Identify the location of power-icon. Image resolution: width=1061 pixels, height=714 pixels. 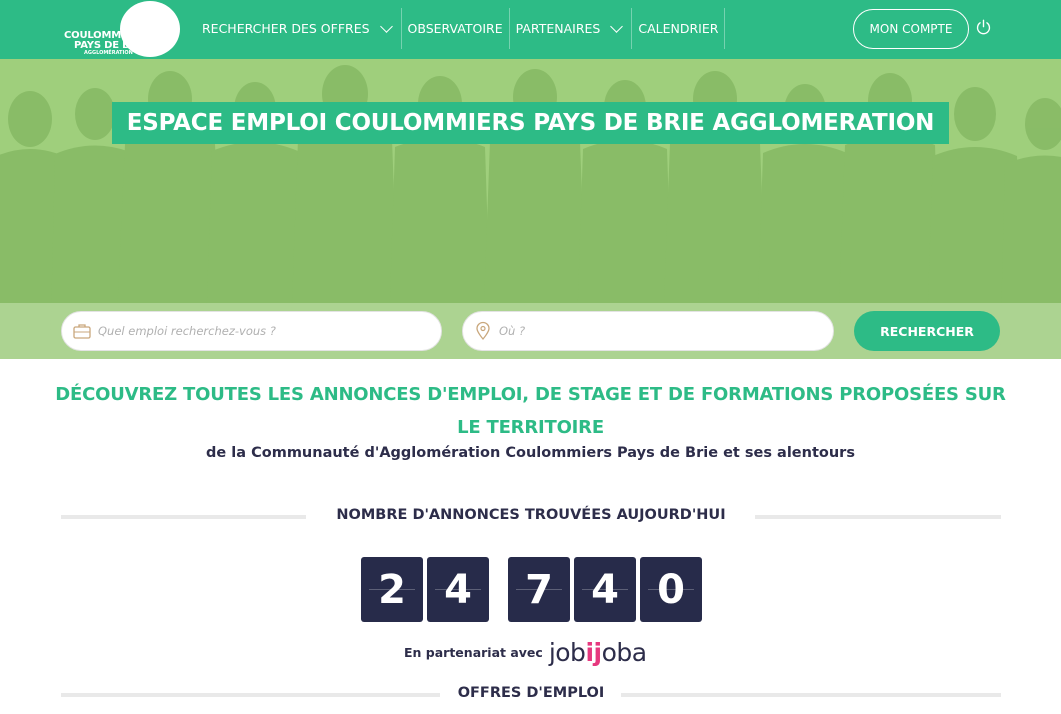
(983, 27).